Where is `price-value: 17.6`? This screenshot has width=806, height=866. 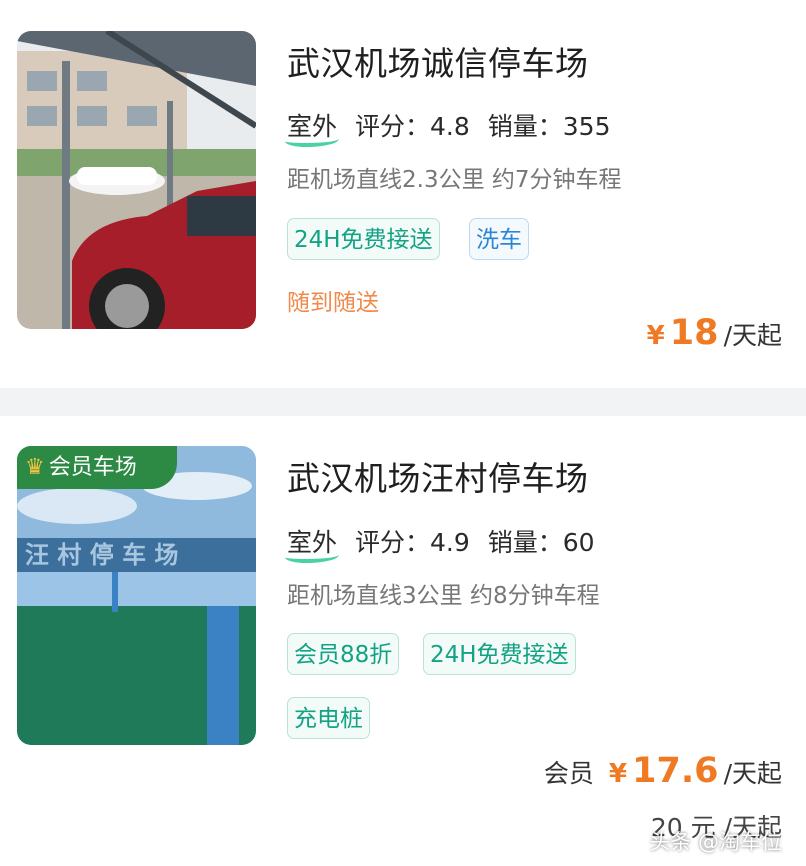
price-value: 17.6 is located at coordinates (675, 771).